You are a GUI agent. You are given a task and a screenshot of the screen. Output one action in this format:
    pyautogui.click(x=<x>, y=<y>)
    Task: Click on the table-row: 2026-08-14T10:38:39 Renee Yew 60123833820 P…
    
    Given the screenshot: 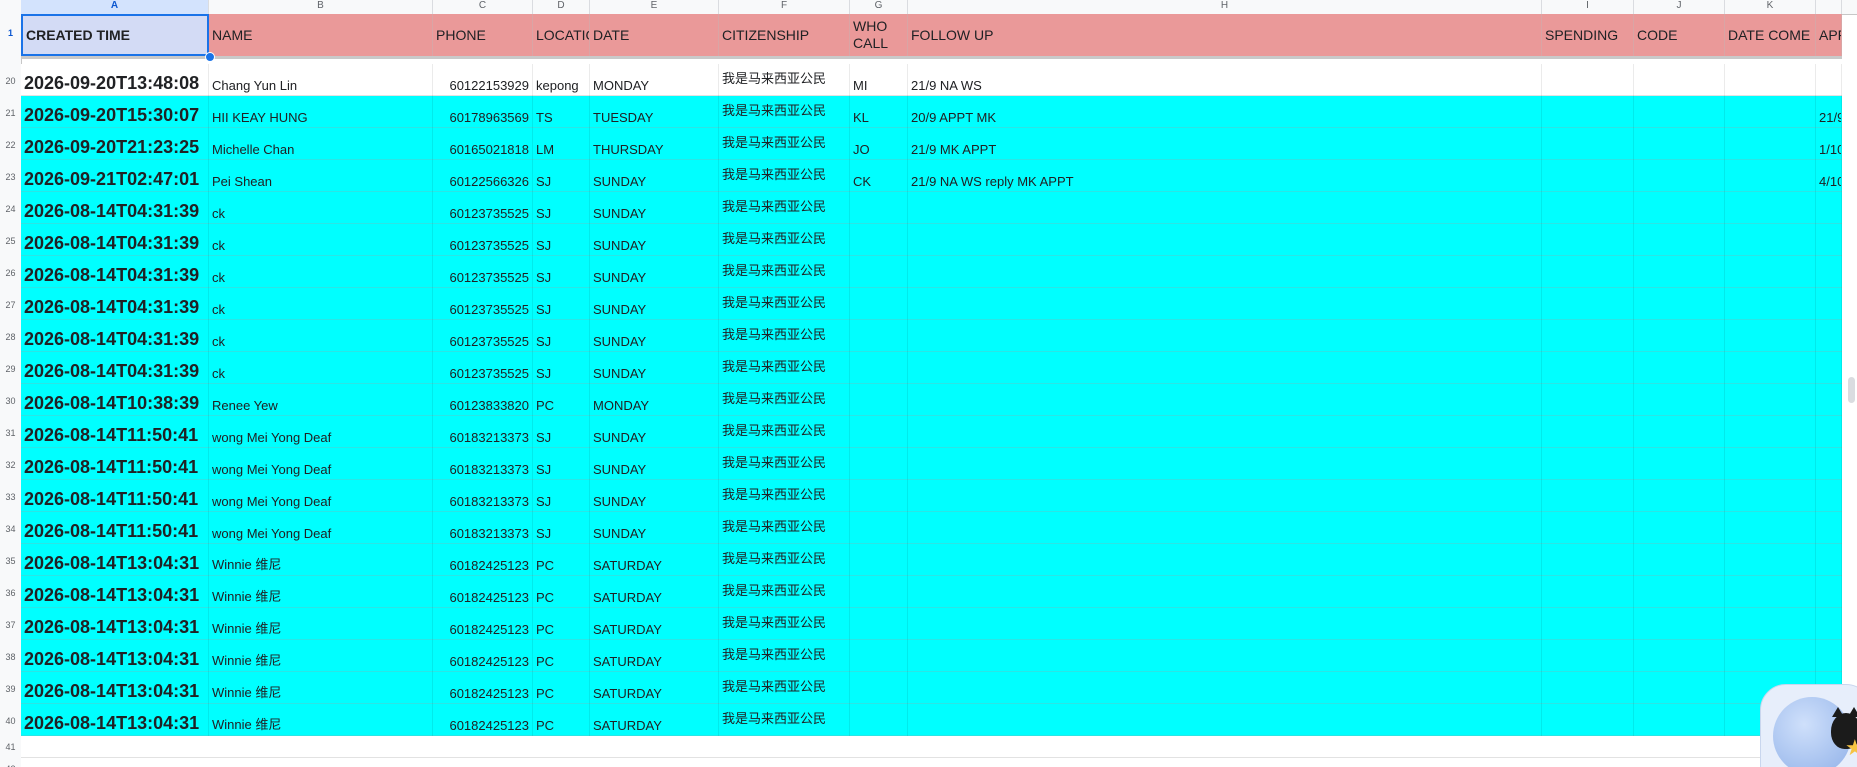 What is the action you would take?
    pyautogui.click(x=931, y=400)
    